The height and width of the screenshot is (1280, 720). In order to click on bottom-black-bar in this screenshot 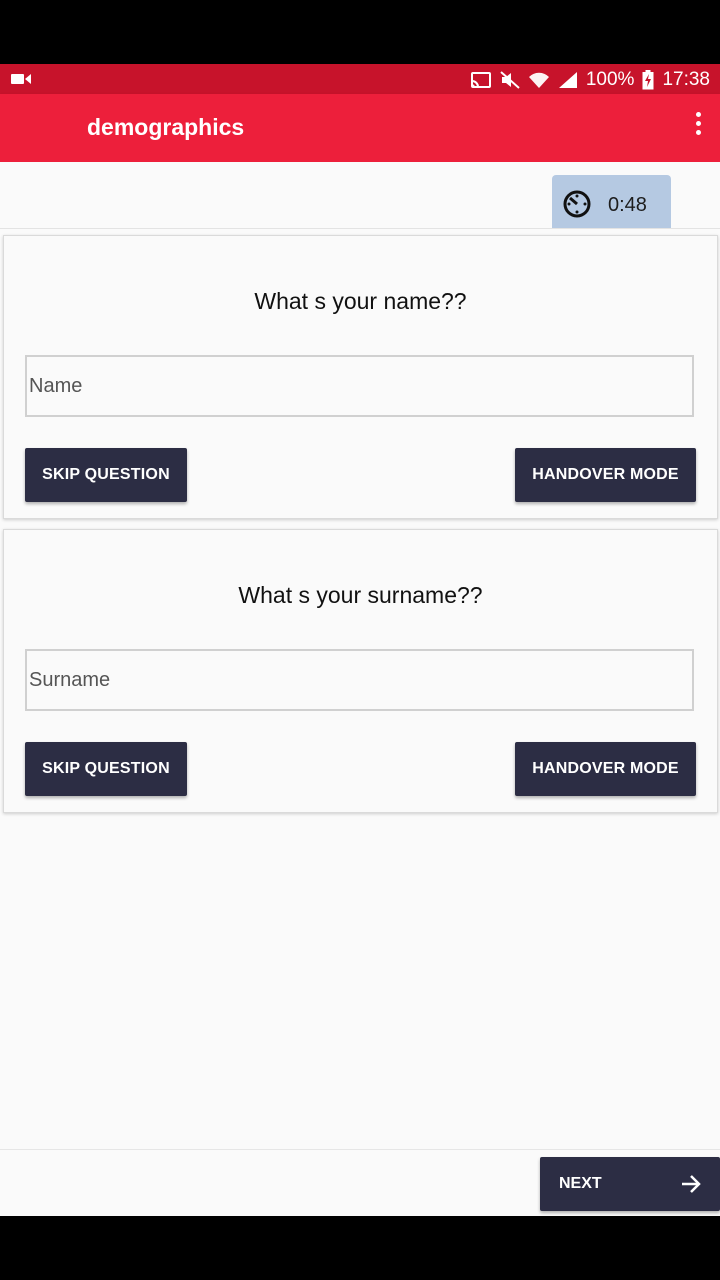, I will do `click(360, 1248)`.